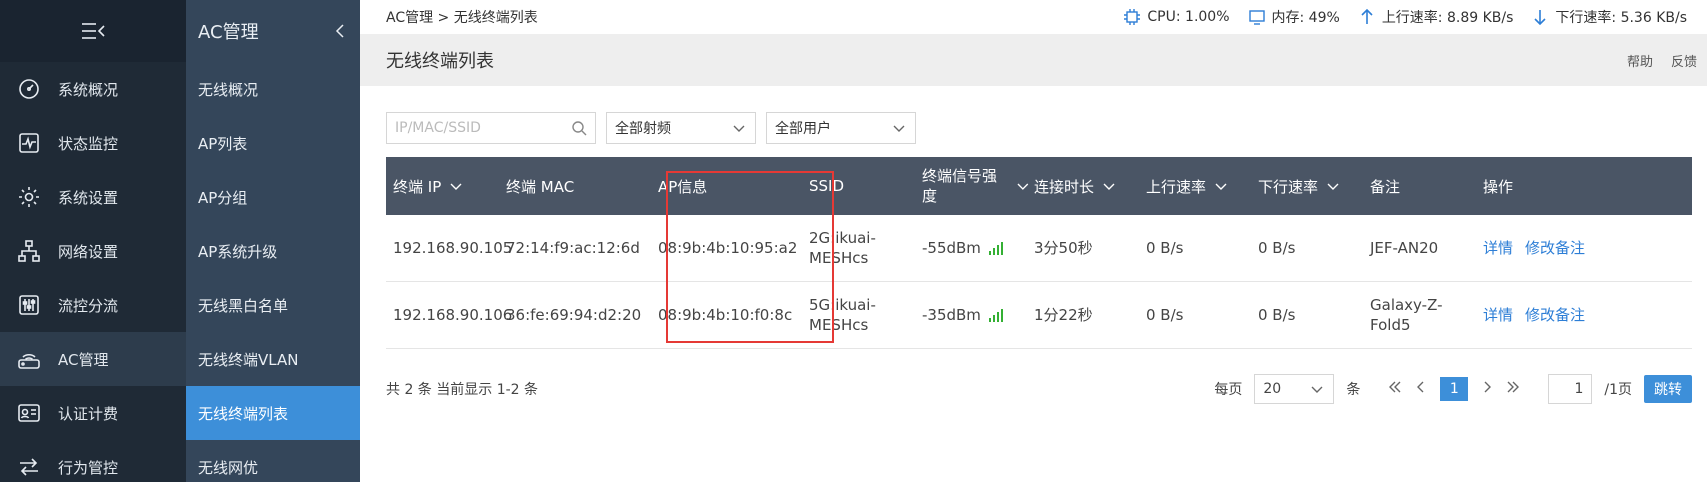 Image resolution: width=1707 pixels, height=494 pixels. I want to click on cell-duration: 3分50秒, so click(1063, 248).